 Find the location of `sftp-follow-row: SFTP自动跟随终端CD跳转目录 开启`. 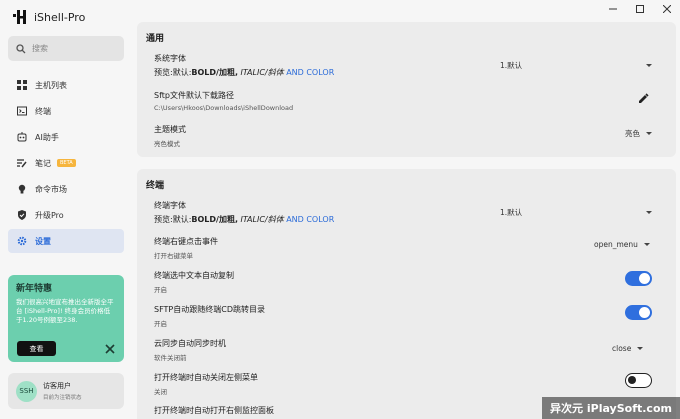

sftp-follow-row: SFTP自动跟随终端CD跳转目录 开启 is located at coordinates (403, 316).